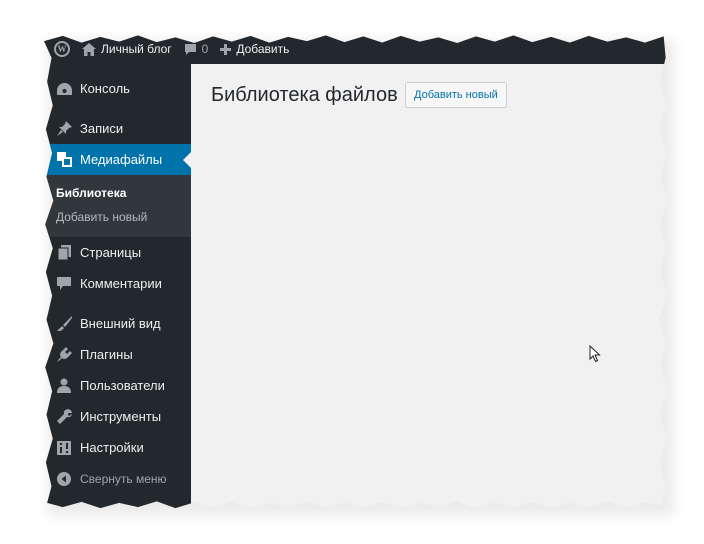  Describe the element at coordinates (62, 49) in the screenshot. I see `wordpress-logo-icon: W` at that location.